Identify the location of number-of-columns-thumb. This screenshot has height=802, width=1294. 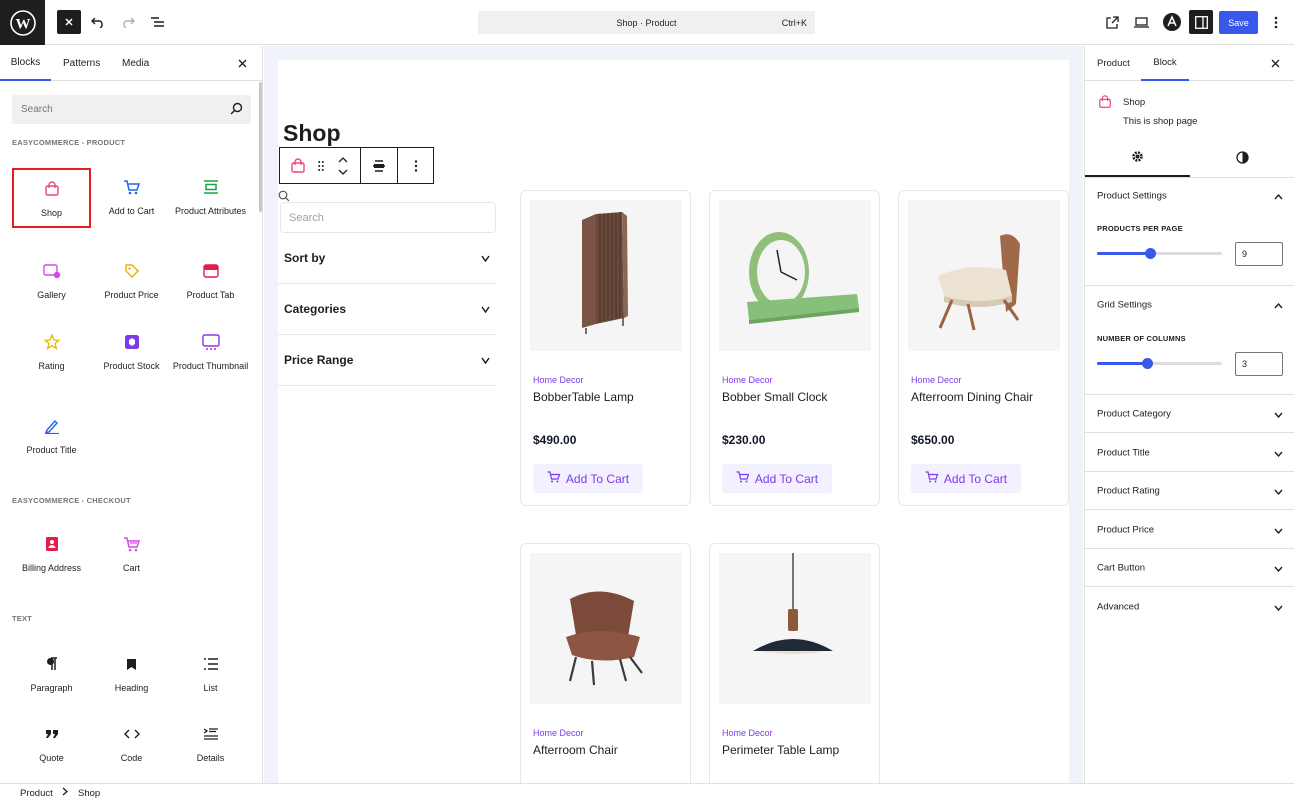
(1147, 363).